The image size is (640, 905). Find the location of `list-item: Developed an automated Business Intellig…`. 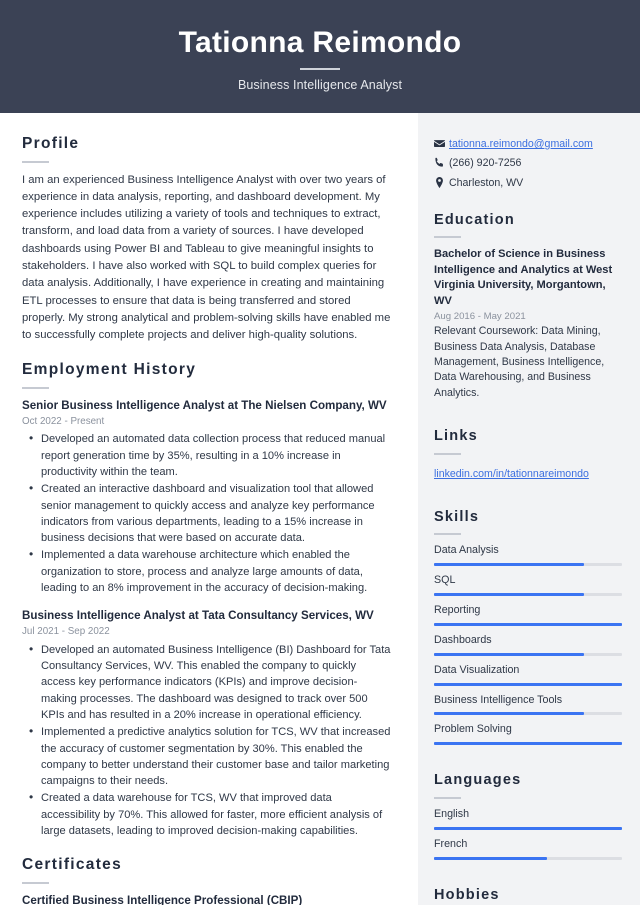

list-item: Developed an automated Business Intellig… is located at coordinates (207, 682).